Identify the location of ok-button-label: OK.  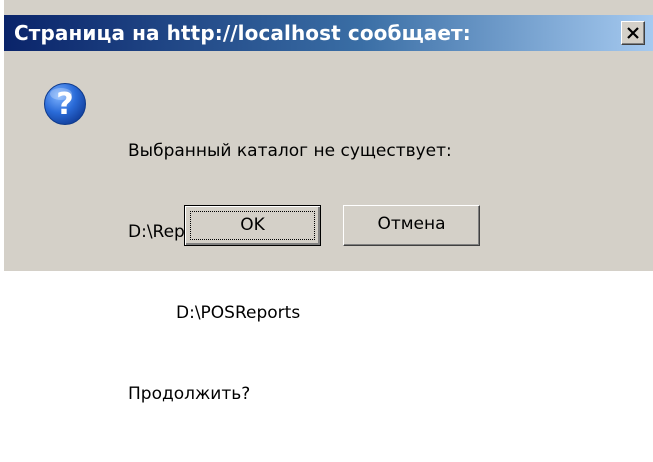
(252, 225).